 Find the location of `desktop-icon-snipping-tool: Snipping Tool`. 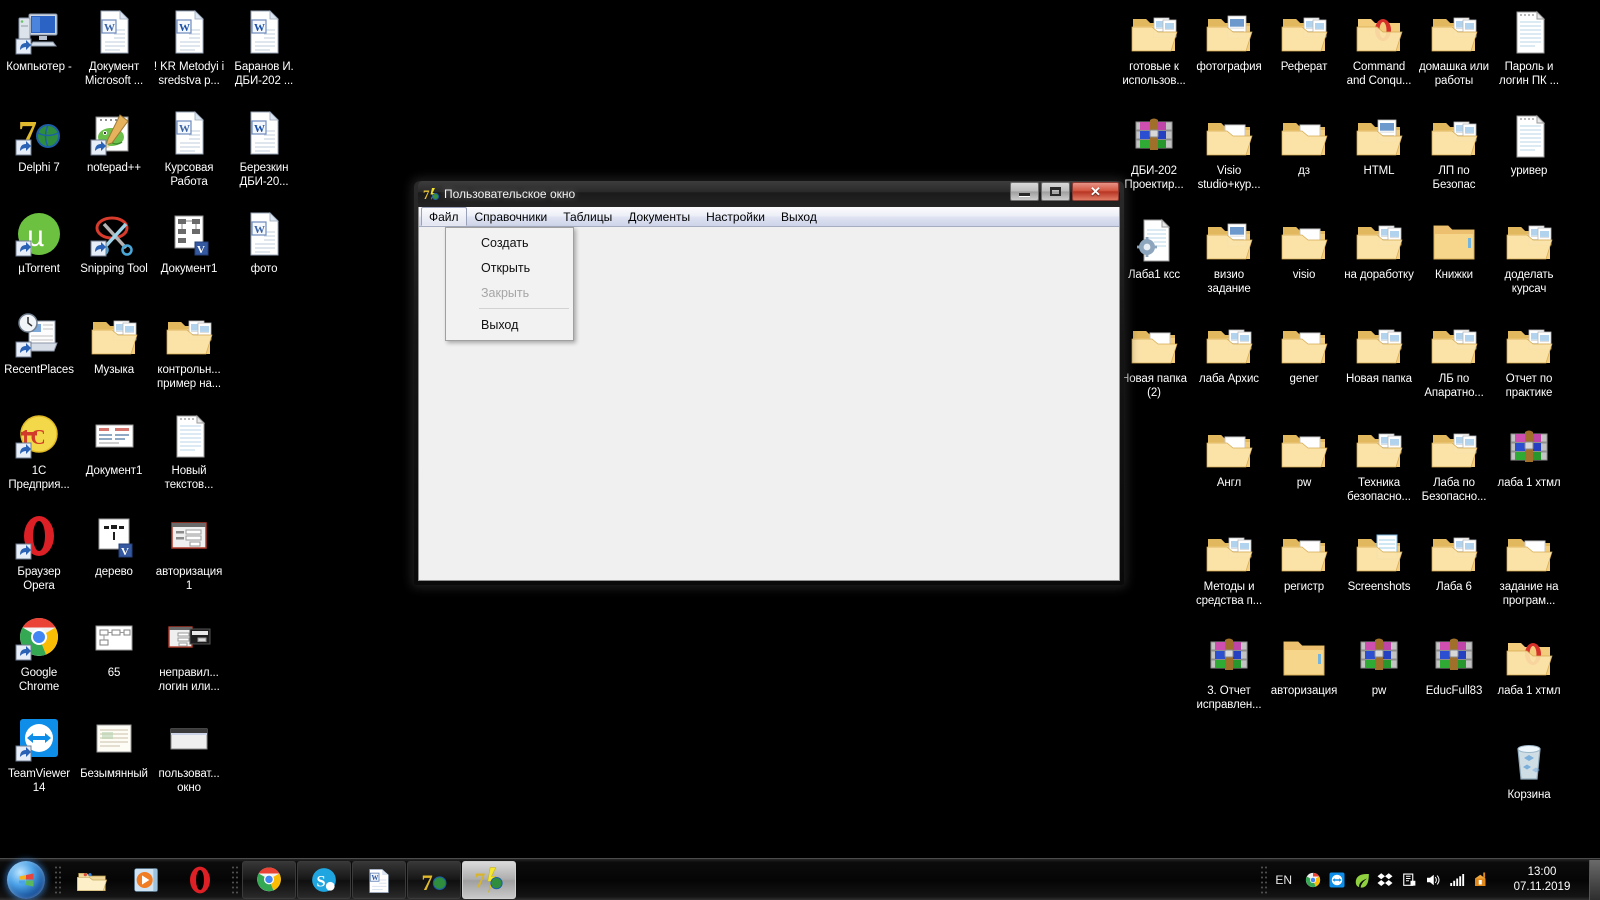

desktop-icon-snipping-tool: Snipping Tool is located at coordinates (114, 256).